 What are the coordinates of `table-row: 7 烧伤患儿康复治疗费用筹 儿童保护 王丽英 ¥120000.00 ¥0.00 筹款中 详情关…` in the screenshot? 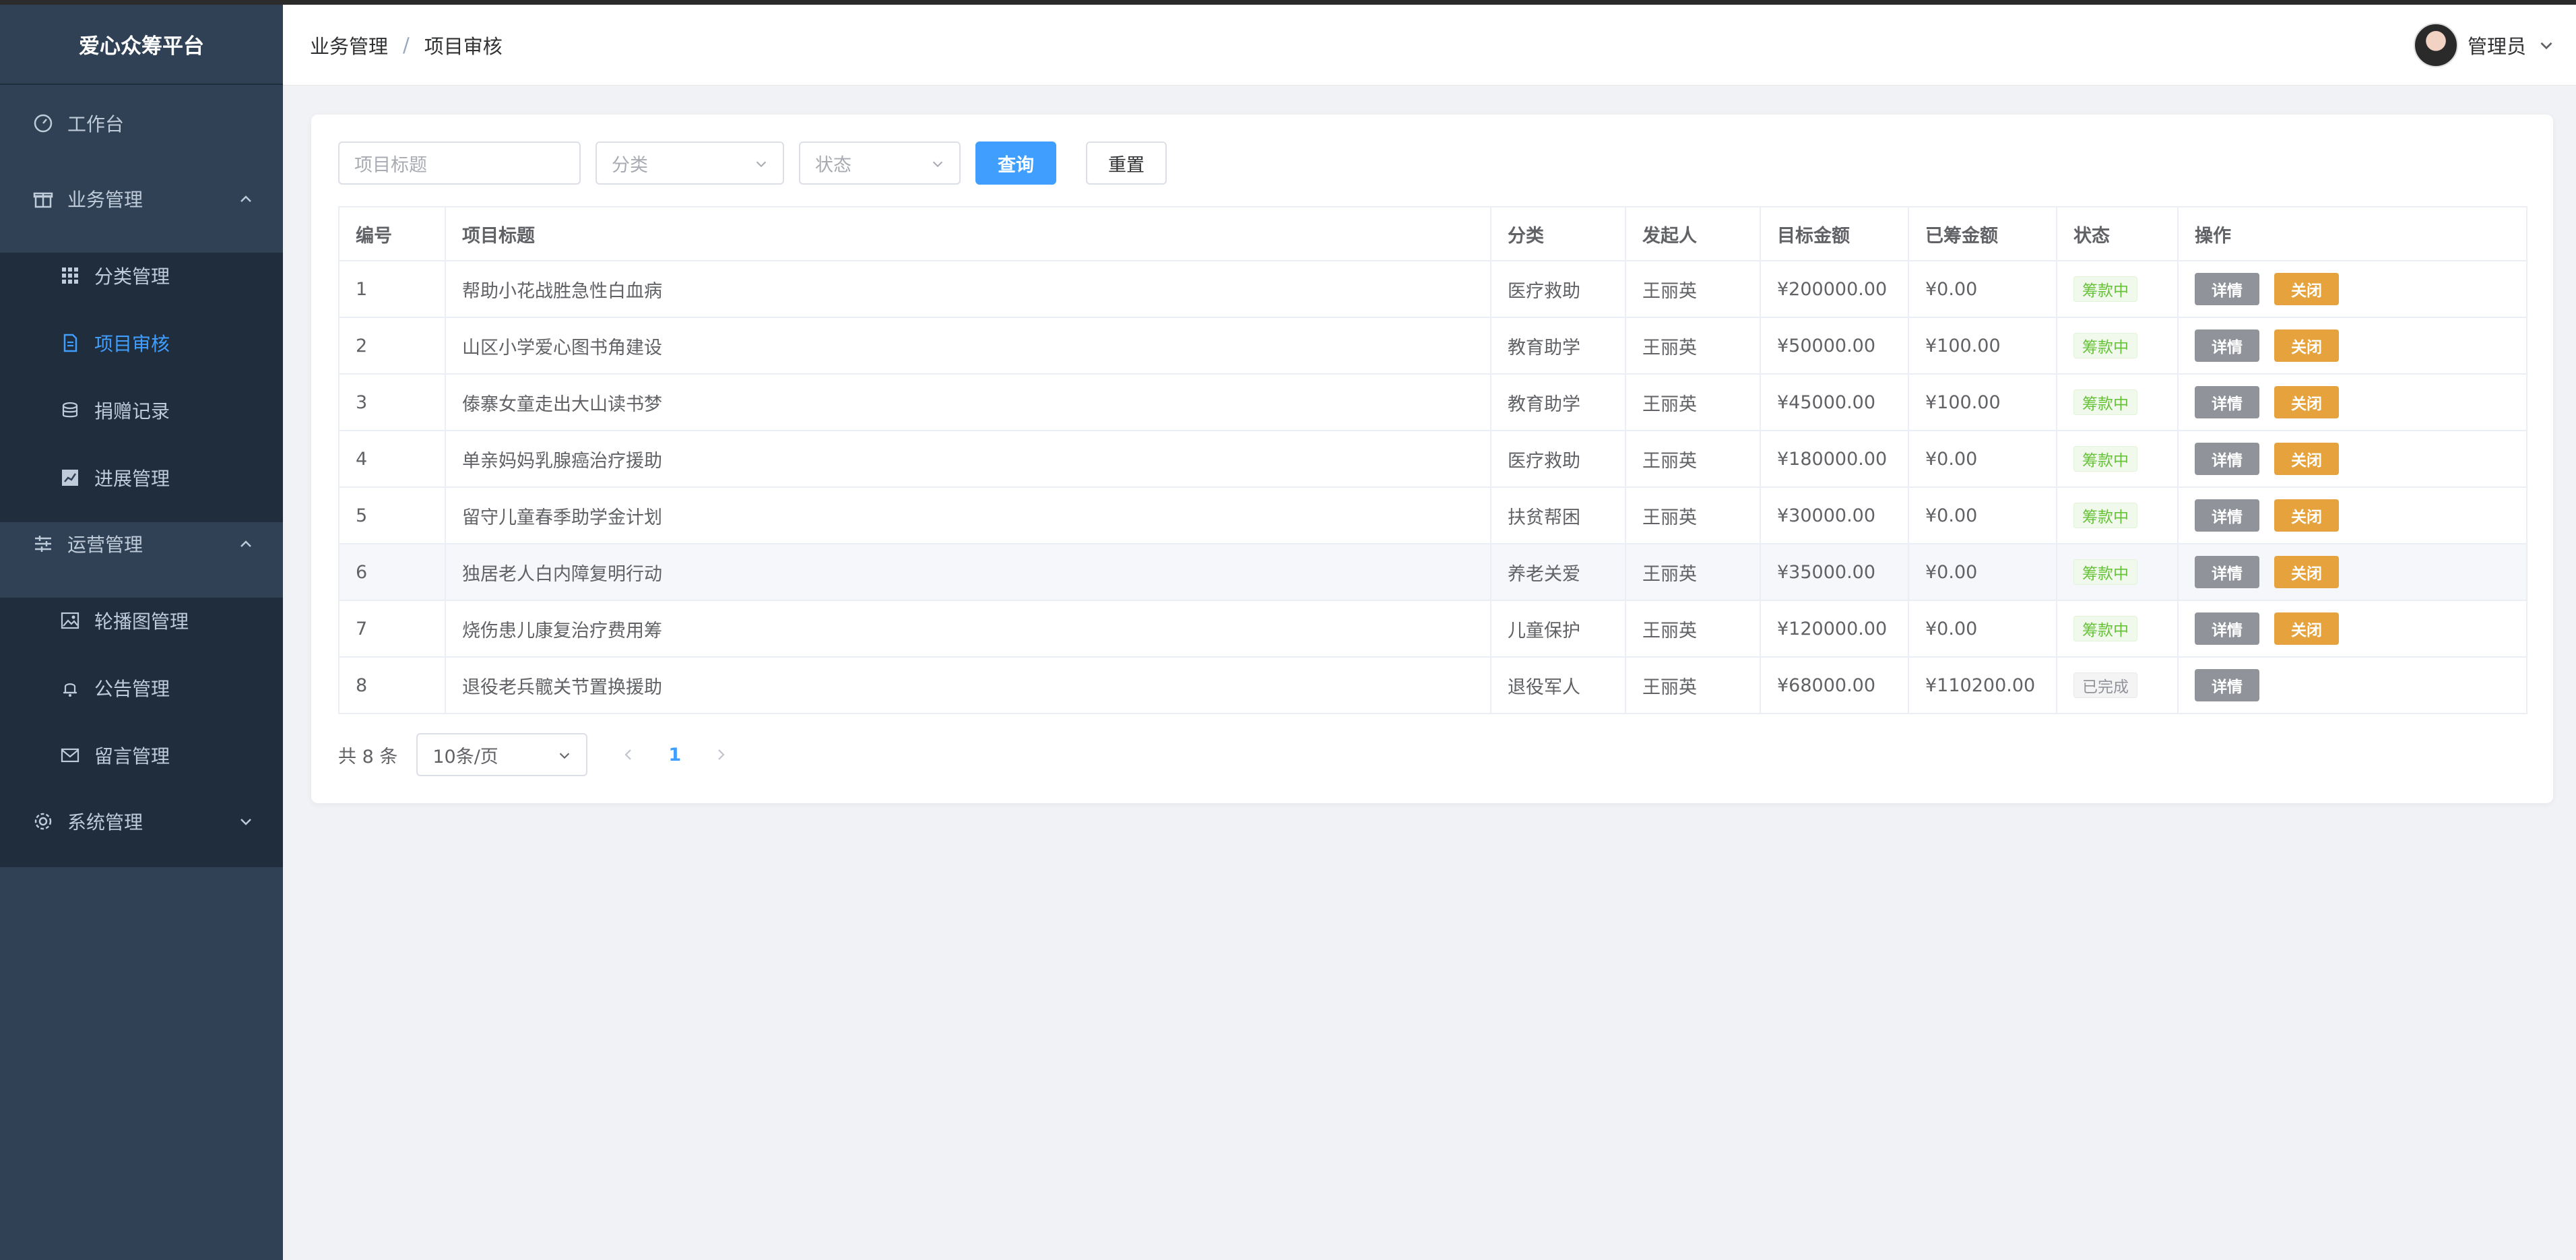 It's located at (1433, 629).